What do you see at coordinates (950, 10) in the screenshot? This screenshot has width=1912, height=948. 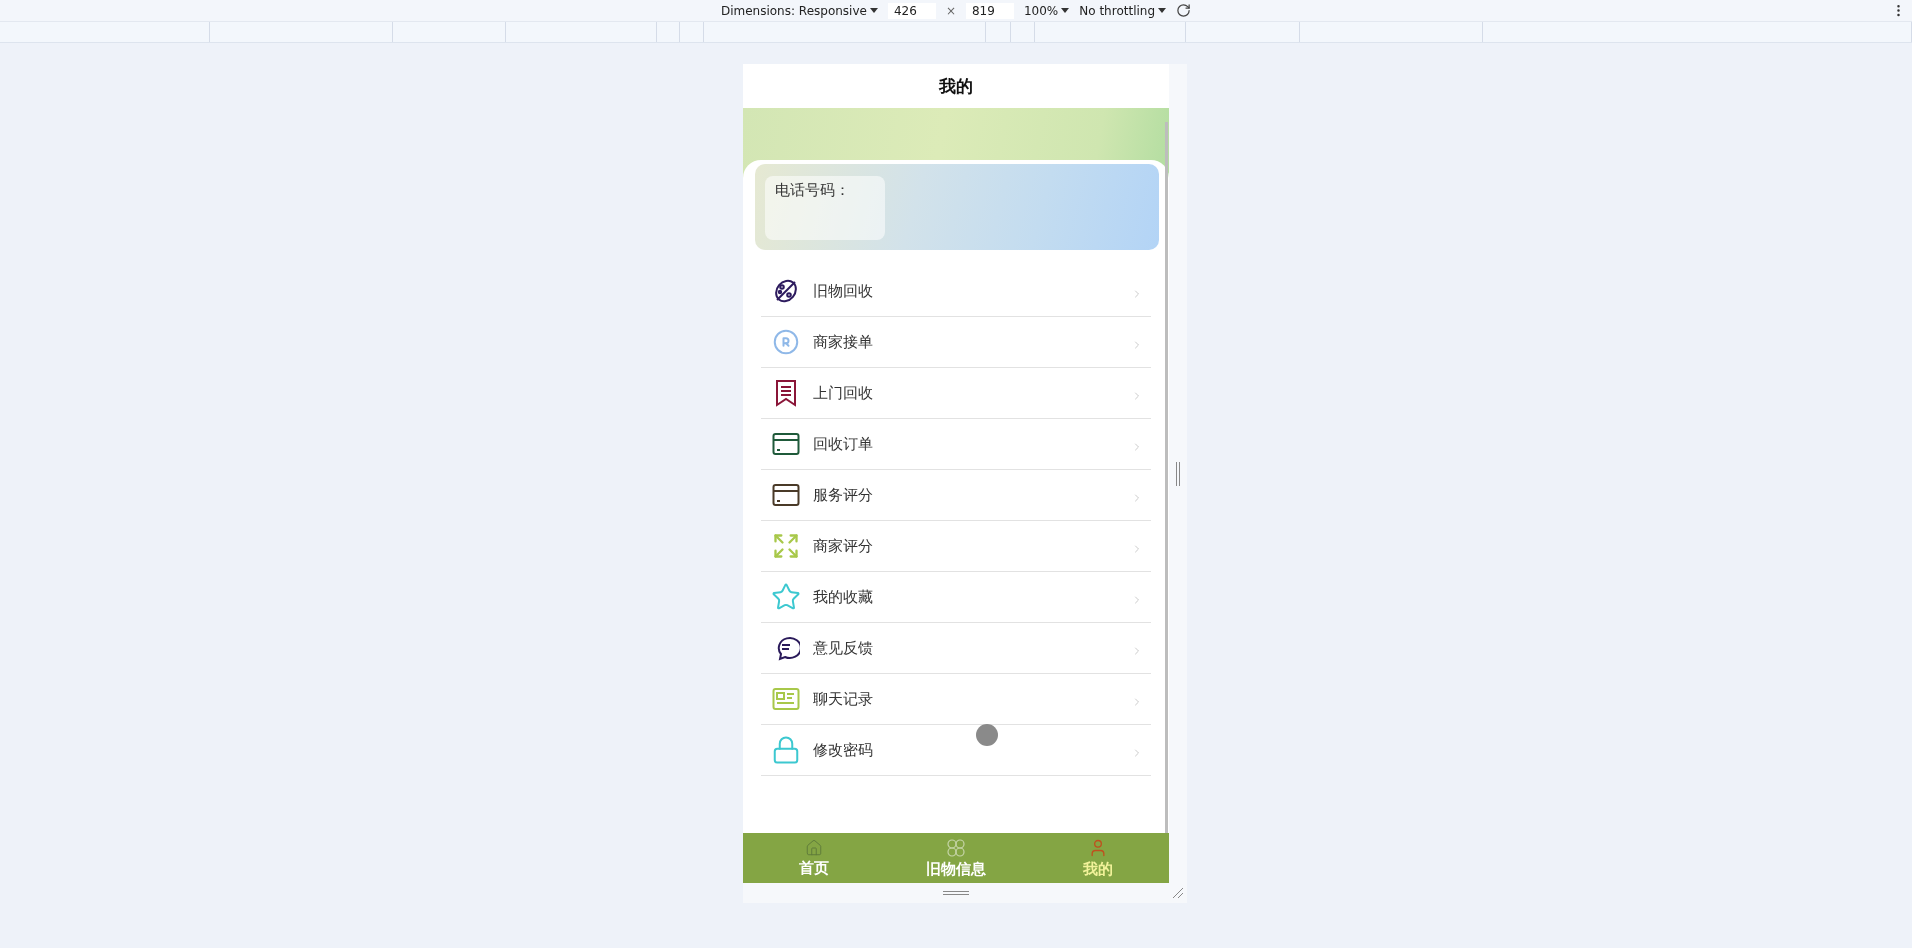 I see `times-sign: ×` at bounding box center [950, 10].